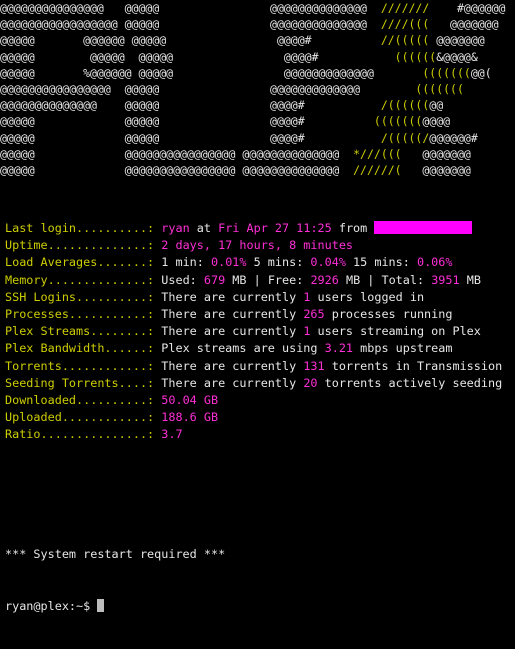 This screenshot has width=515, height=649. I want to click on ascii-art-line: @@@@@ @@@@@ @@@@# (((((((@@@@, so click(257, 121).